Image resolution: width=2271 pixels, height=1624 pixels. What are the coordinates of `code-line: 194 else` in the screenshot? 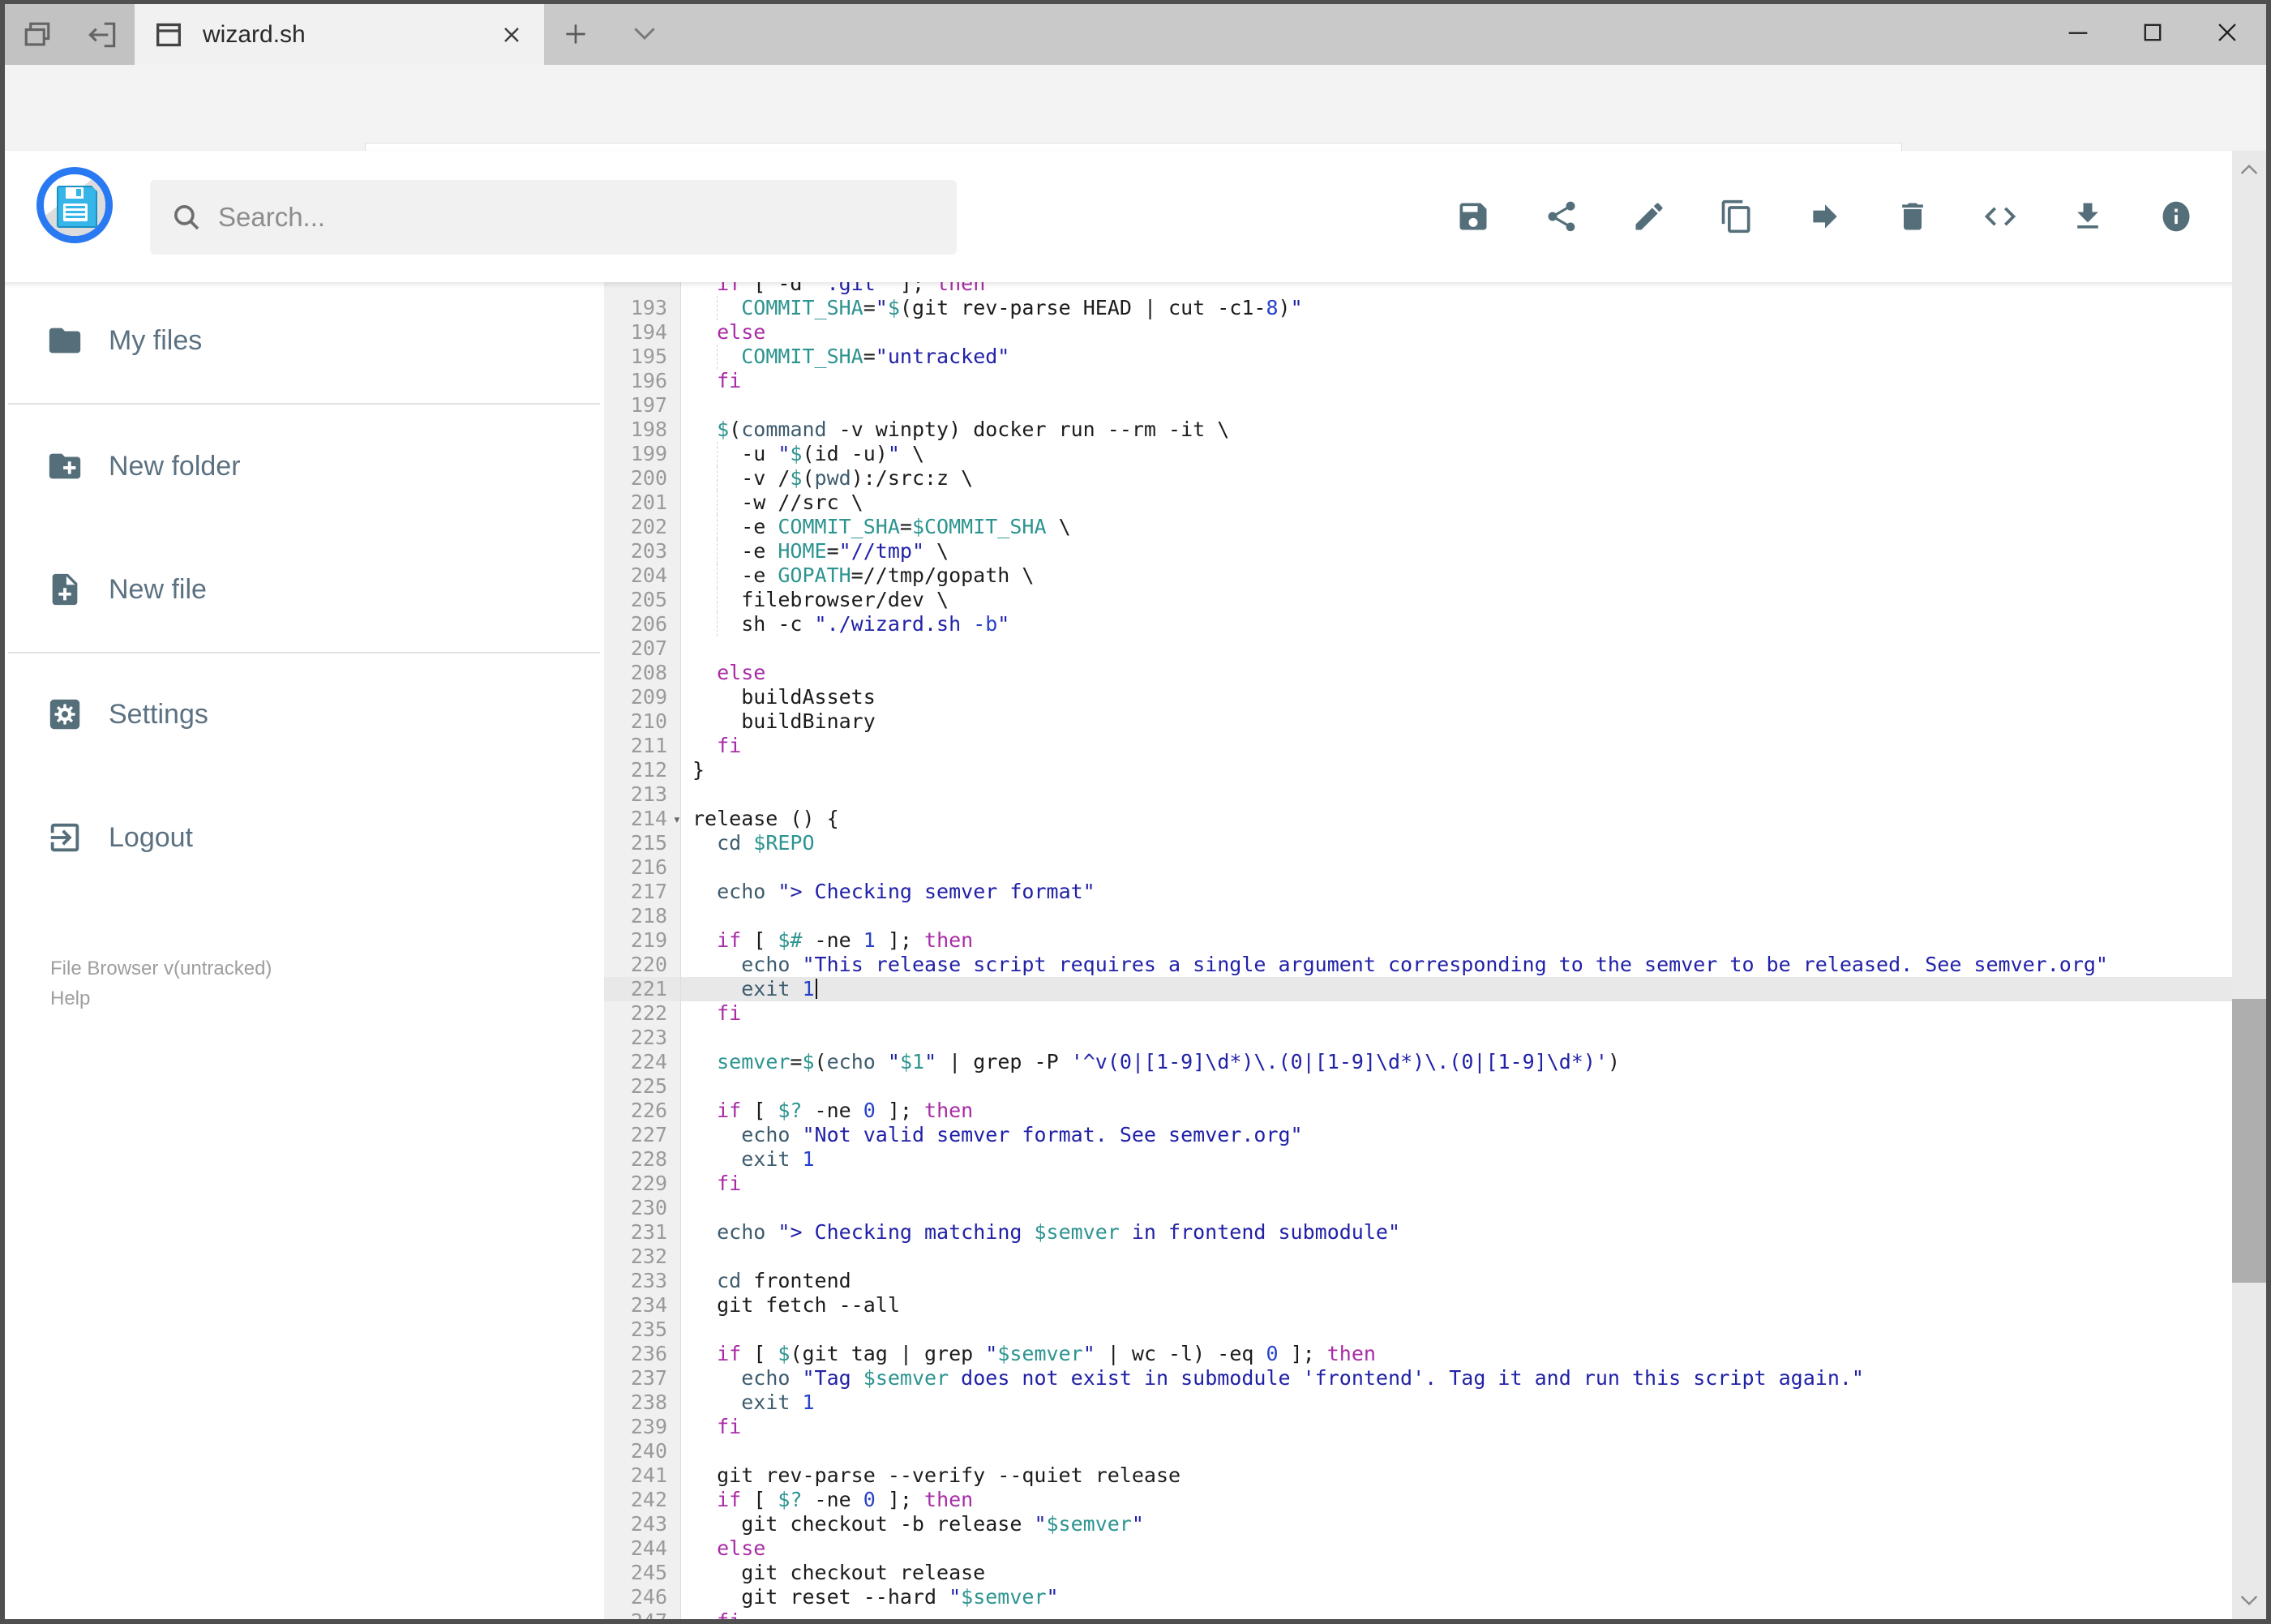 It's located at (1419, 332).